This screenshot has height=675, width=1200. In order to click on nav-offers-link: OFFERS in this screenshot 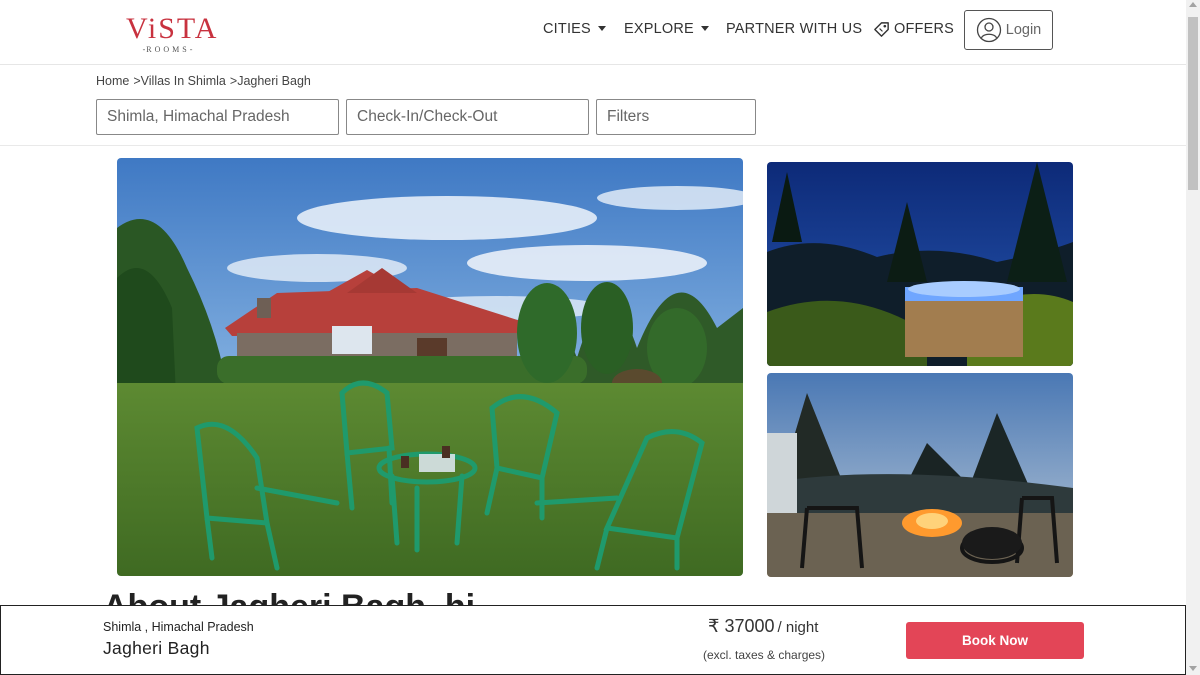, I will do `click(913, 29)`.